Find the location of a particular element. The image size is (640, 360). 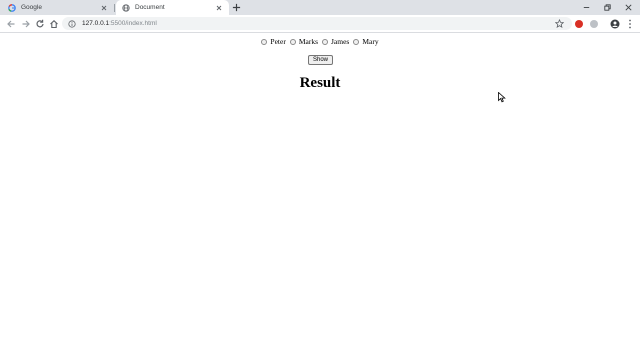

new-tab-icon is located at coordinates (236, 7).